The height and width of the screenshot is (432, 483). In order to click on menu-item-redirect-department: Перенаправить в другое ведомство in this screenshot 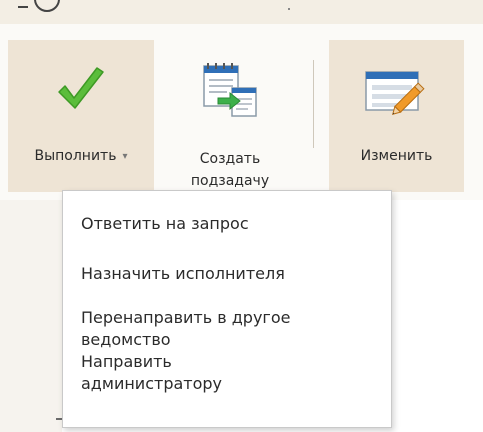, I will do `click(231, 329)`.